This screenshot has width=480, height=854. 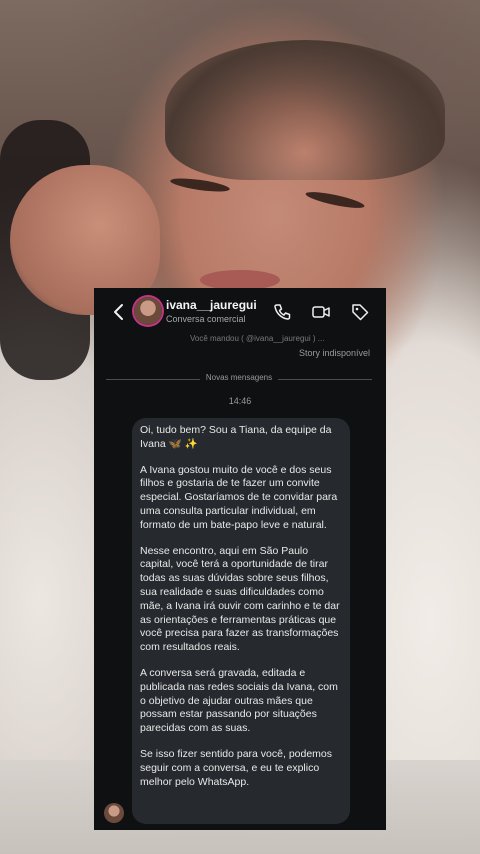 I want to click on message-timestamp: 14:46, so click(x=240, y=401).